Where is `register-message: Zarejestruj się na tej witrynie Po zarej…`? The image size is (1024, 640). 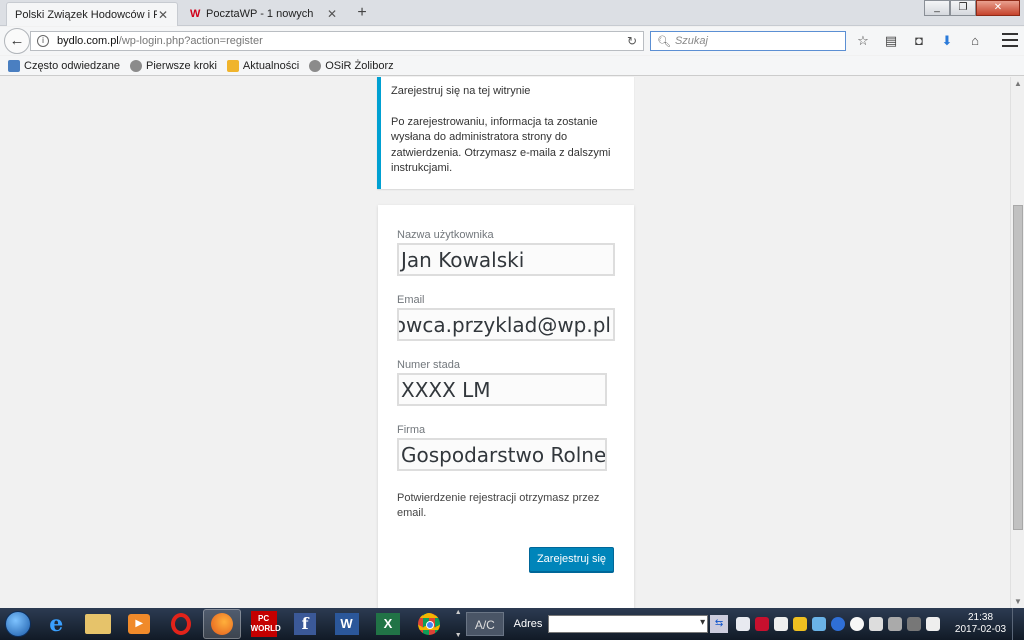 register-message: Zarejestruj się na tej witrynie Po zarej… is located at coordinates (505, 133).